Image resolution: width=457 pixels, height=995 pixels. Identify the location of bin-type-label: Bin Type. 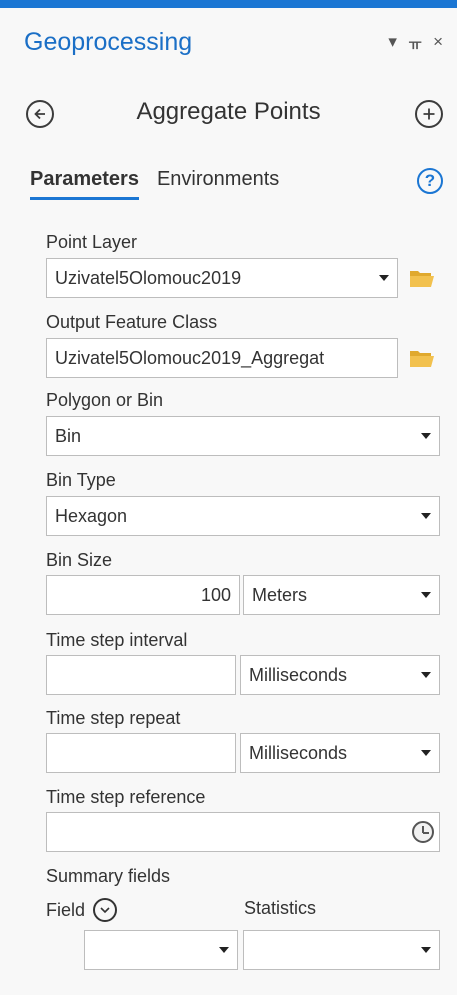
(81, 480).